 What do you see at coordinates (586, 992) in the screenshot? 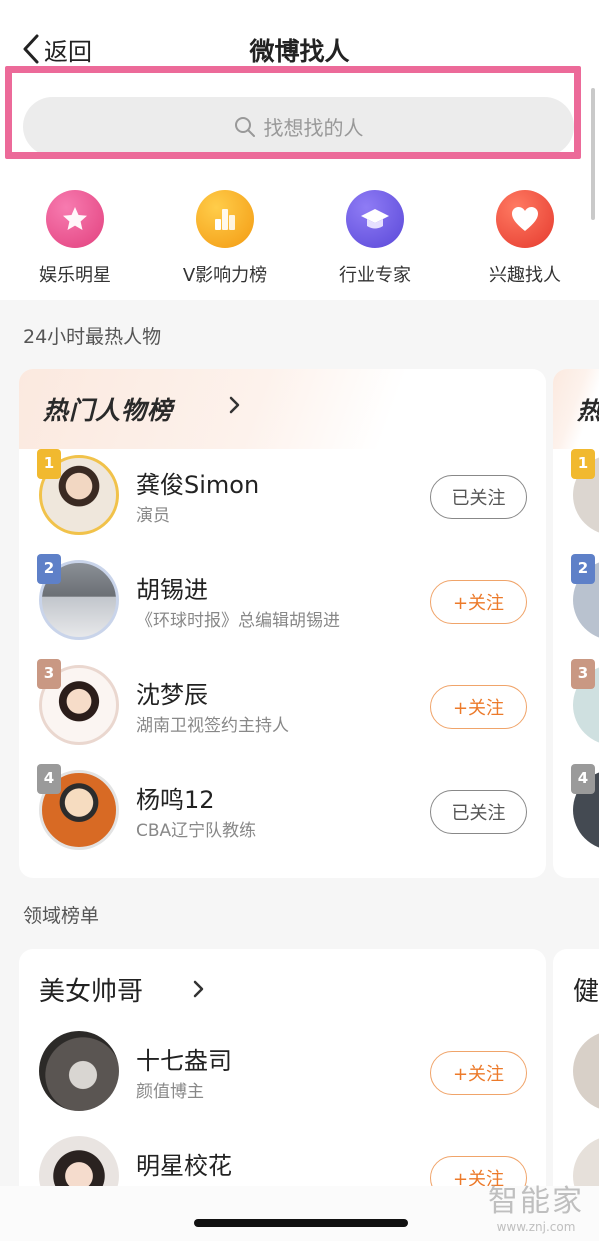
I see `peek-card-title: 健` at bounding box center [586, 992].